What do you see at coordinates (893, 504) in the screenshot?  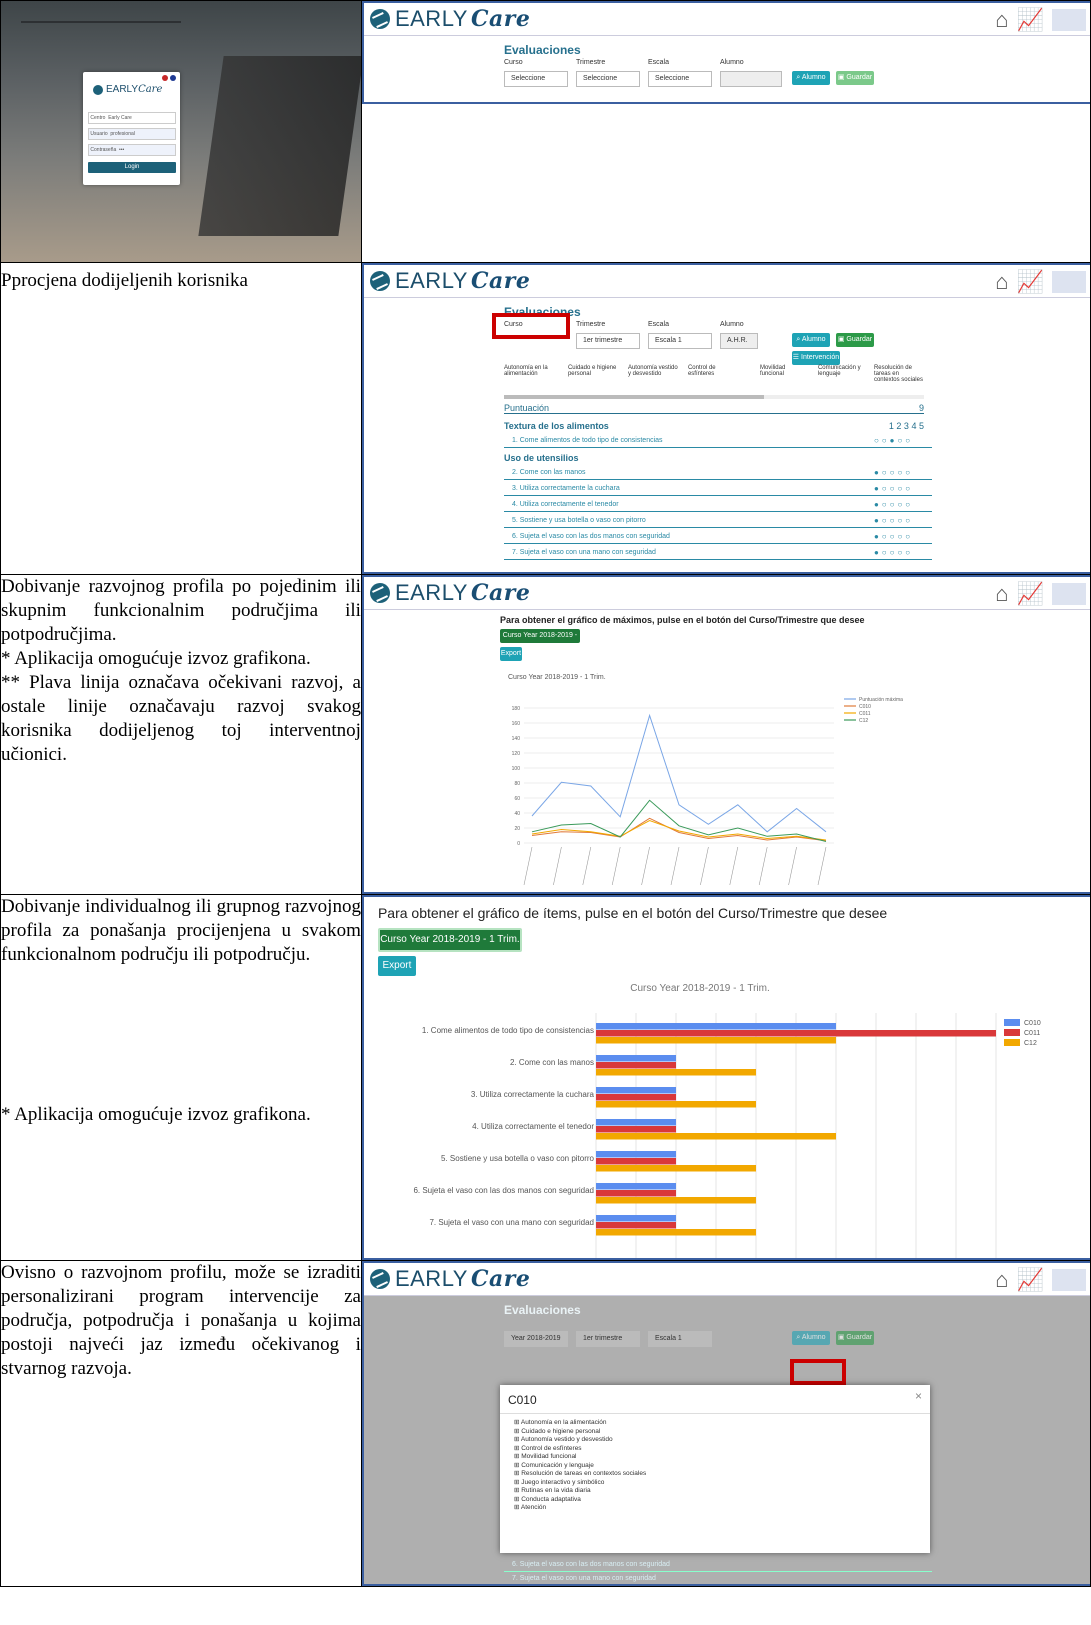 I see `item-4-radios: ●○○○○` at bounding box center [893, 504].